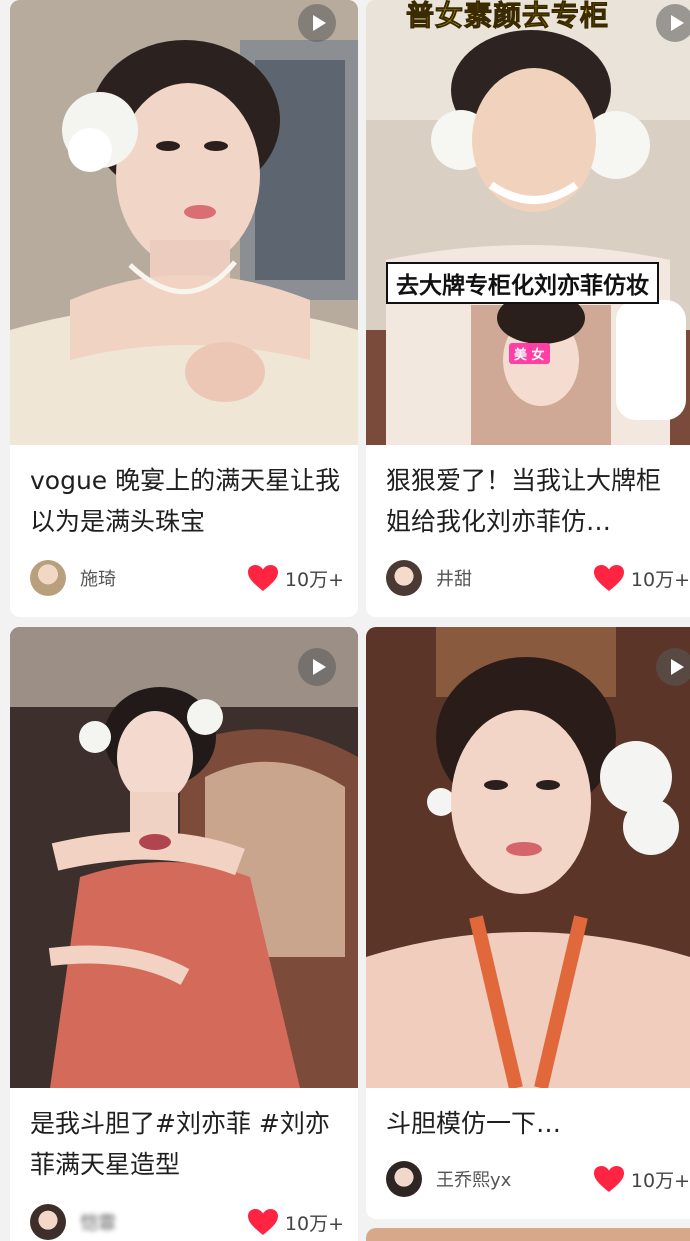 This screenshot has height=1241, width=690. I want to click on card-meta: 施琦 10万+, so click(194, 578).